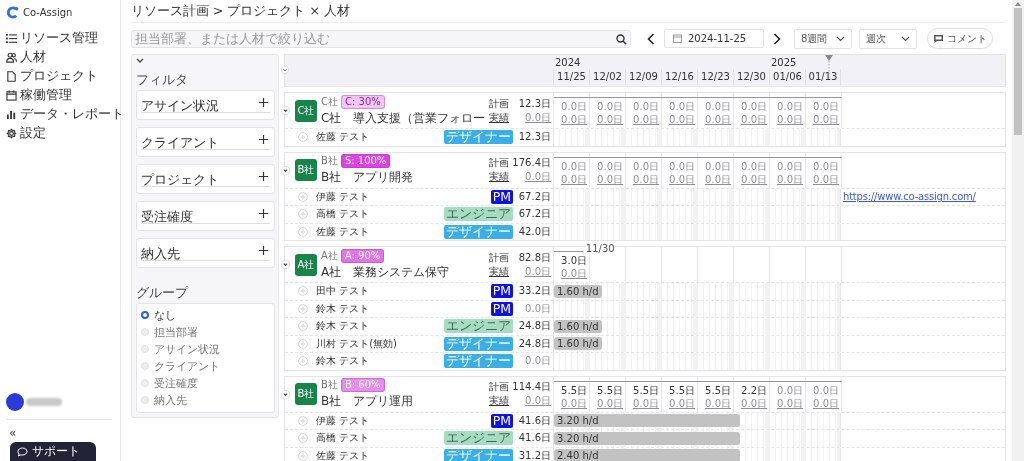  Describe the element at coordinates (823, 38) in the screenshot. I see `range-select: 8週間` at that location.